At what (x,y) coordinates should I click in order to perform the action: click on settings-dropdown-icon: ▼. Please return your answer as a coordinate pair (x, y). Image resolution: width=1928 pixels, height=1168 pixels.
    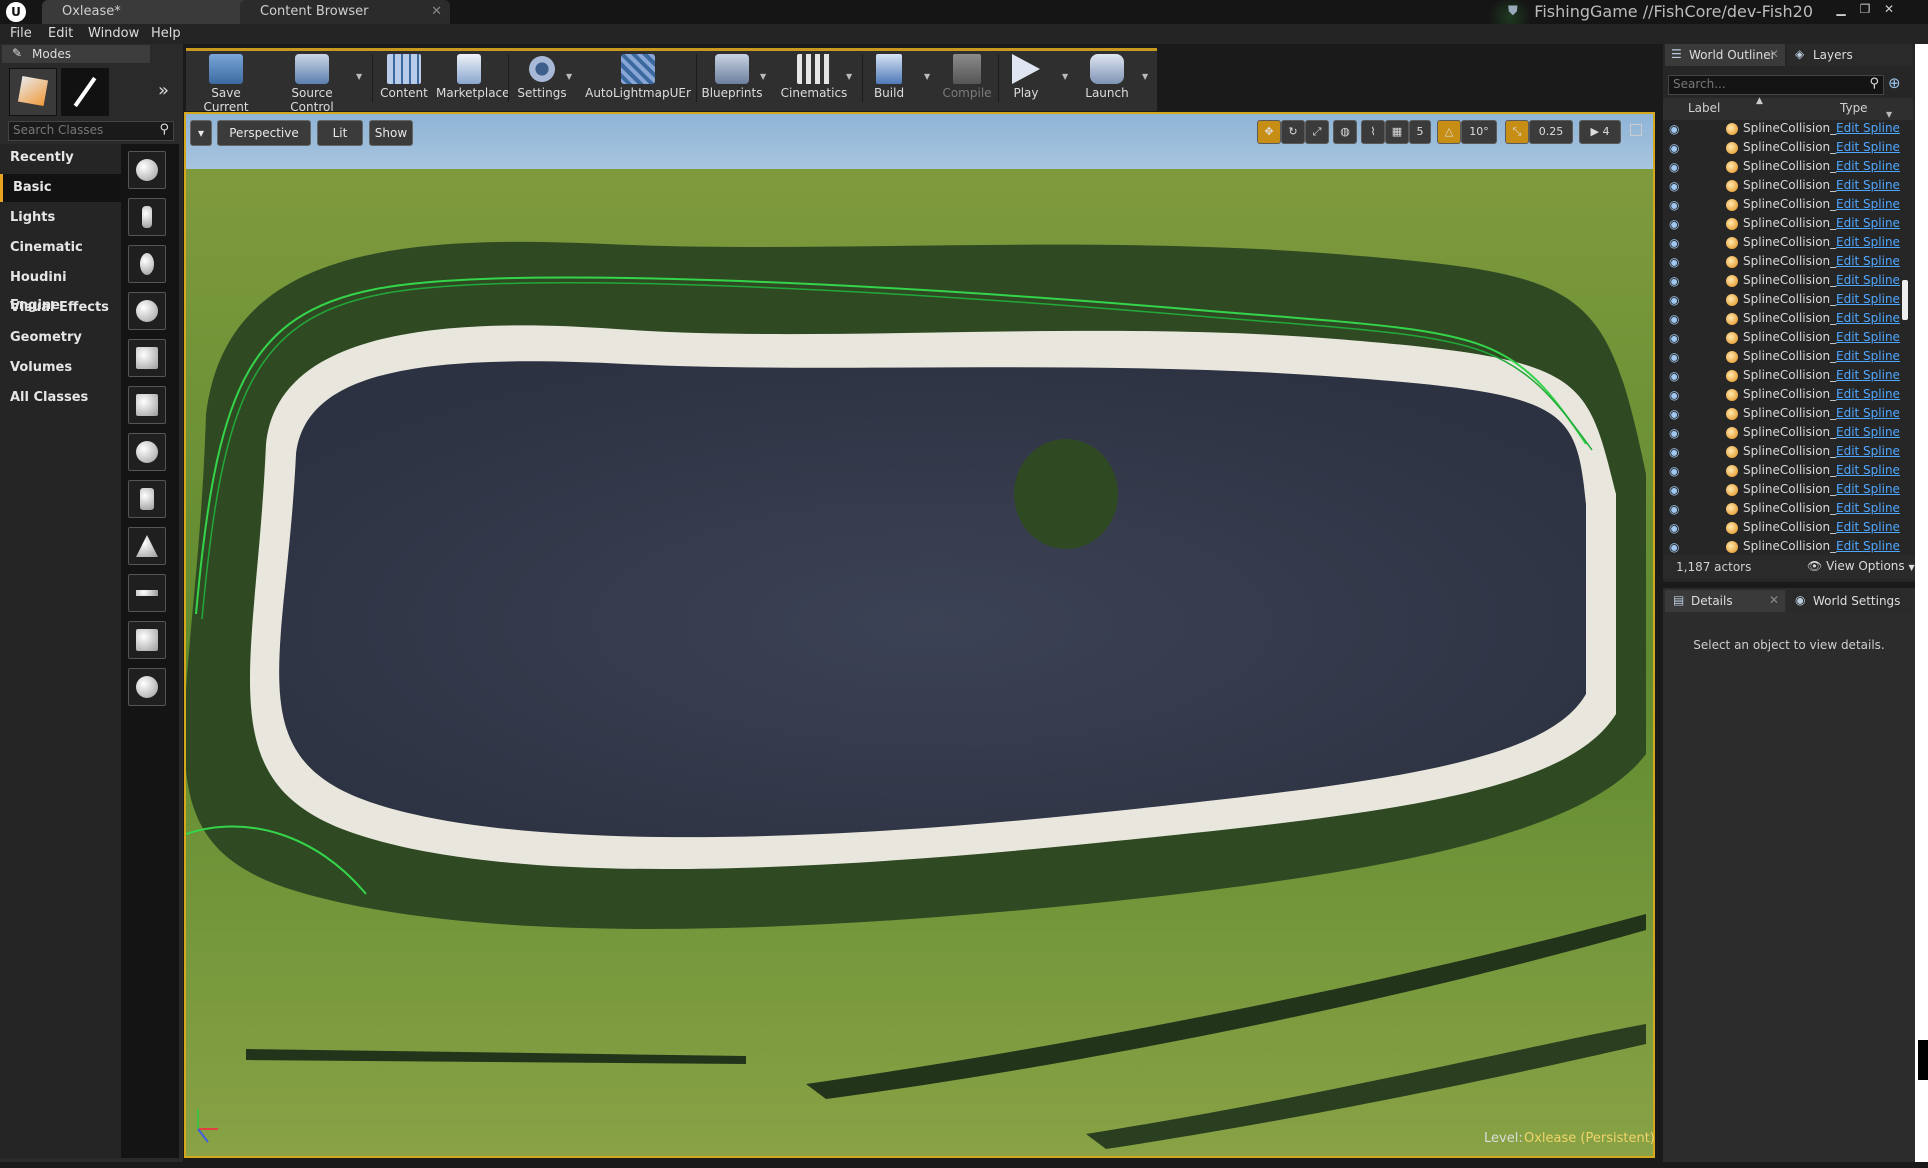
    Looking at the image, I should click on (569, 76).